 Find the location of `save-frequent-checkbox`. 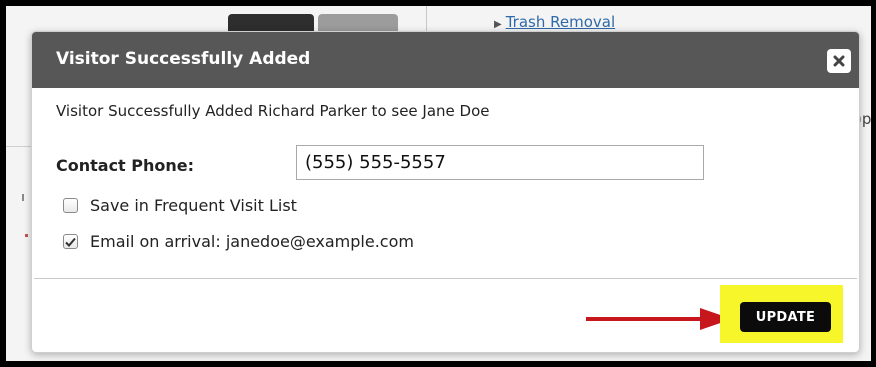

save-frequent-checkbox is located at coordinates (70, 205).